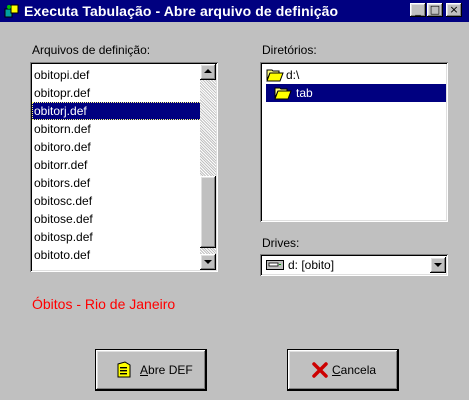 Image resolution: width=469 pixels, height=400 pixels. I want to click on drive-icon, so click(275, 265).